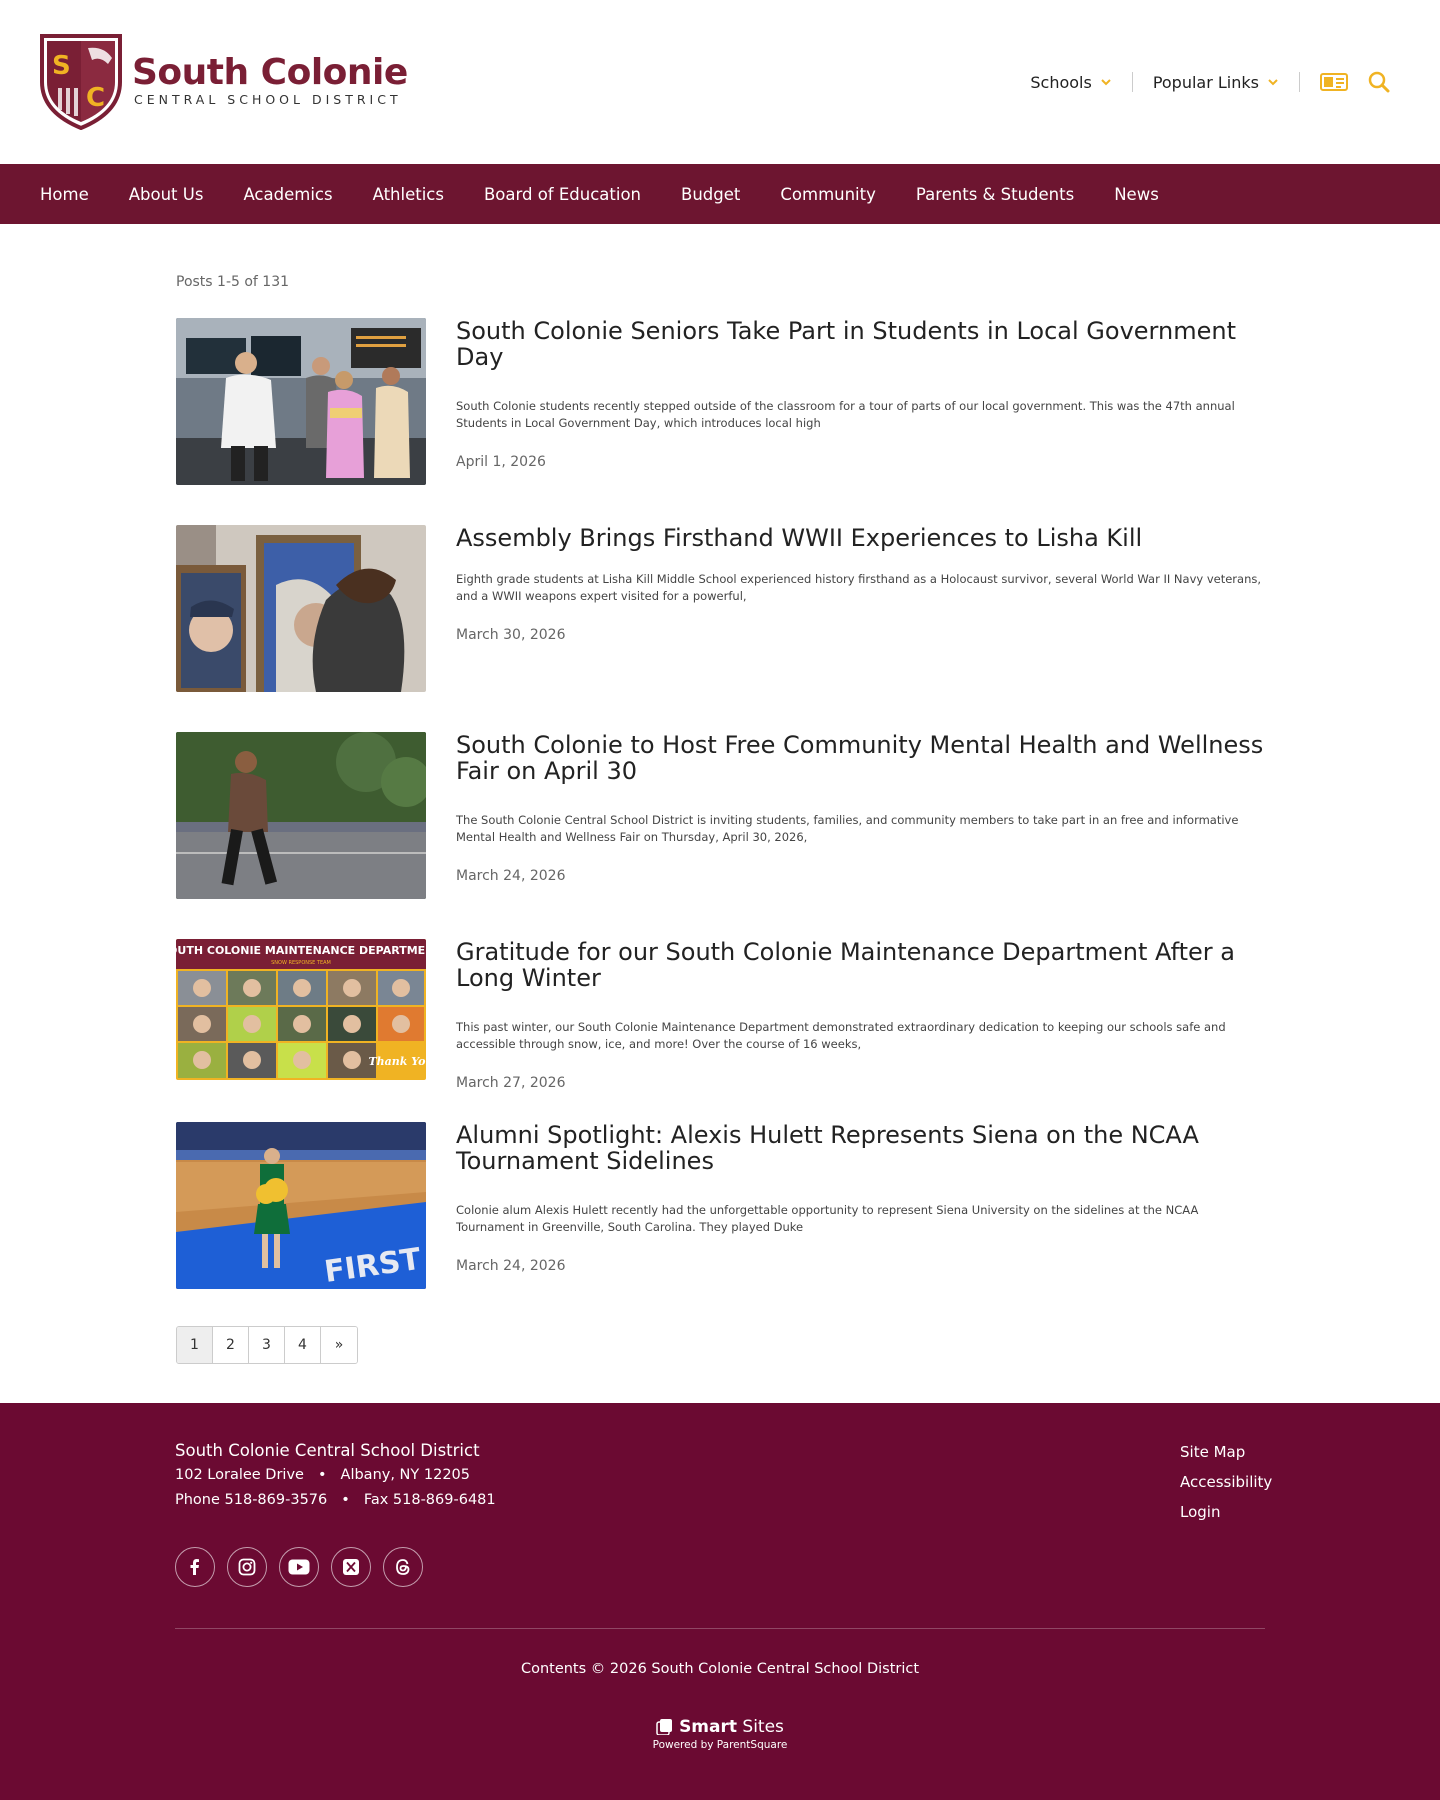 This screenshot has width=1440, height=1800. I want to click on threads-icon, so click(403, 1567).